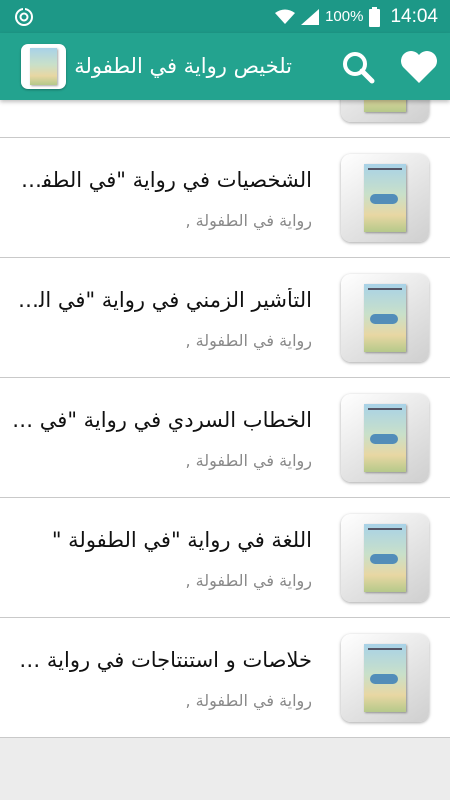 The width and height of the screenshot is (450, 800). I want to click on search-icon, so click(358, 67).